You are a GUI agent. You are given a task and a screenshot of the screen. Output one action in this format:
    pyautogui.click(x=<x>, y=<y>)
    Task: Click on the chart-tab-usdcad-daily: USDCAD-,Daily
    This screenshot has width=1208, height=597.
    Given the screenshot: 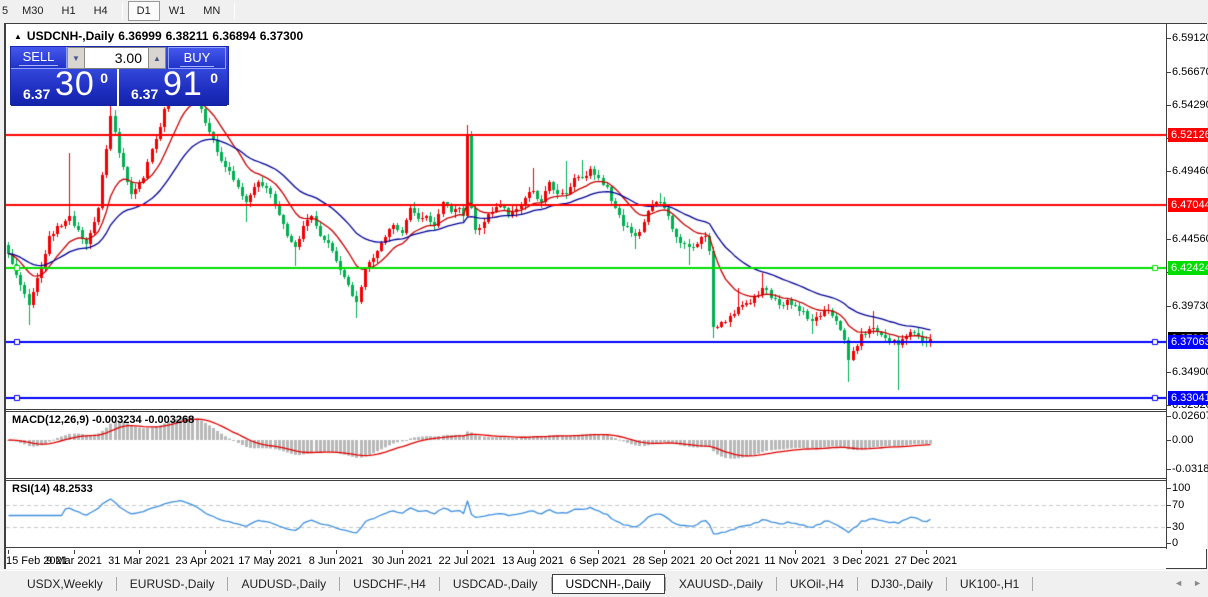 What is the action you would take?
    pyautogui.click(x=495, y=584)
    